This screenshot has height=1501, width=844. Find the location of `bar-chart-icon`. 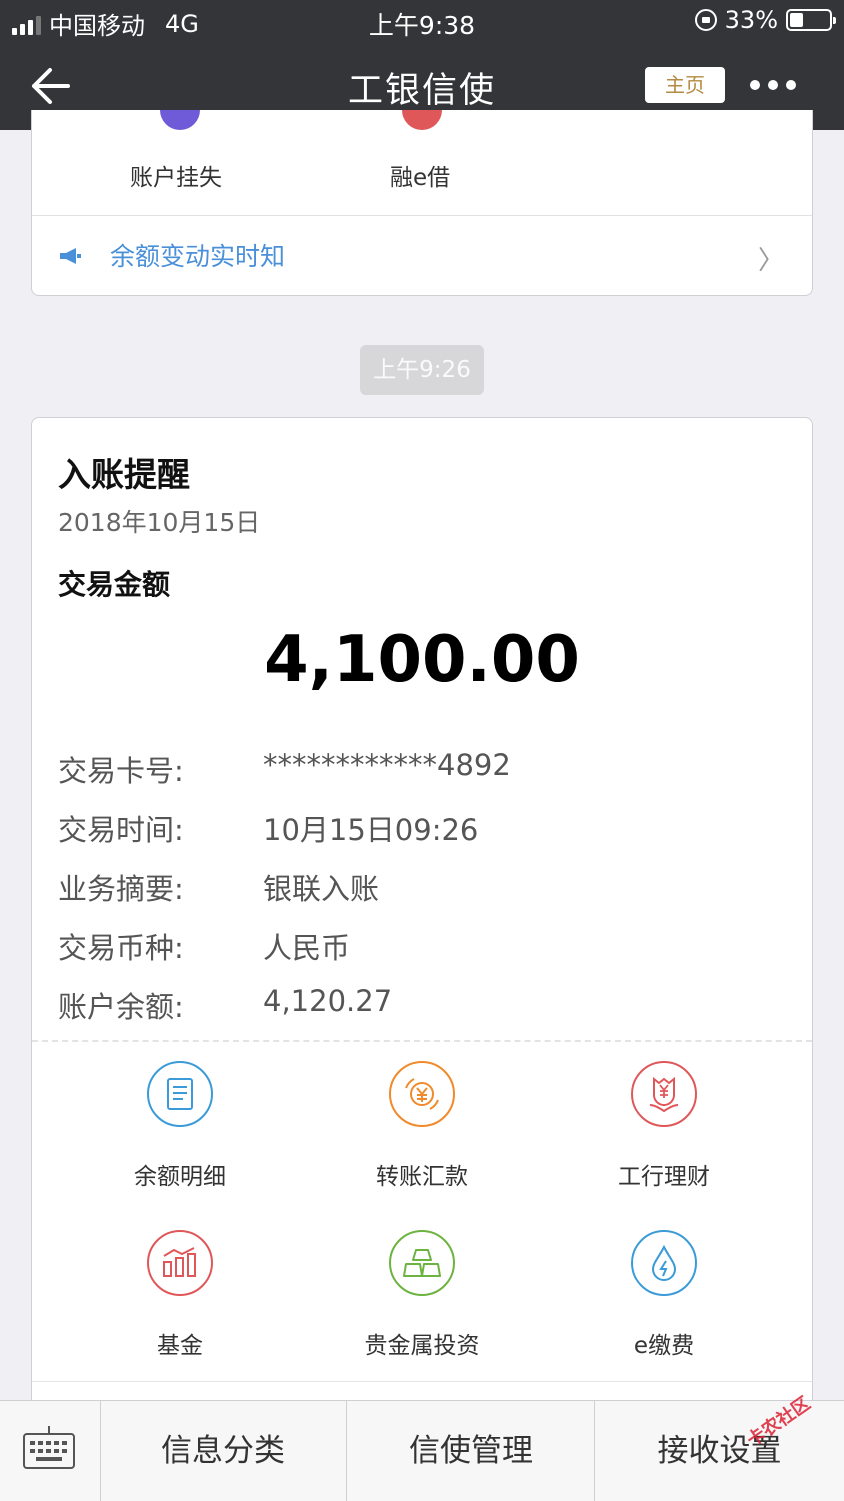

bar-chart-icon is located at coordinates (180, 1263).